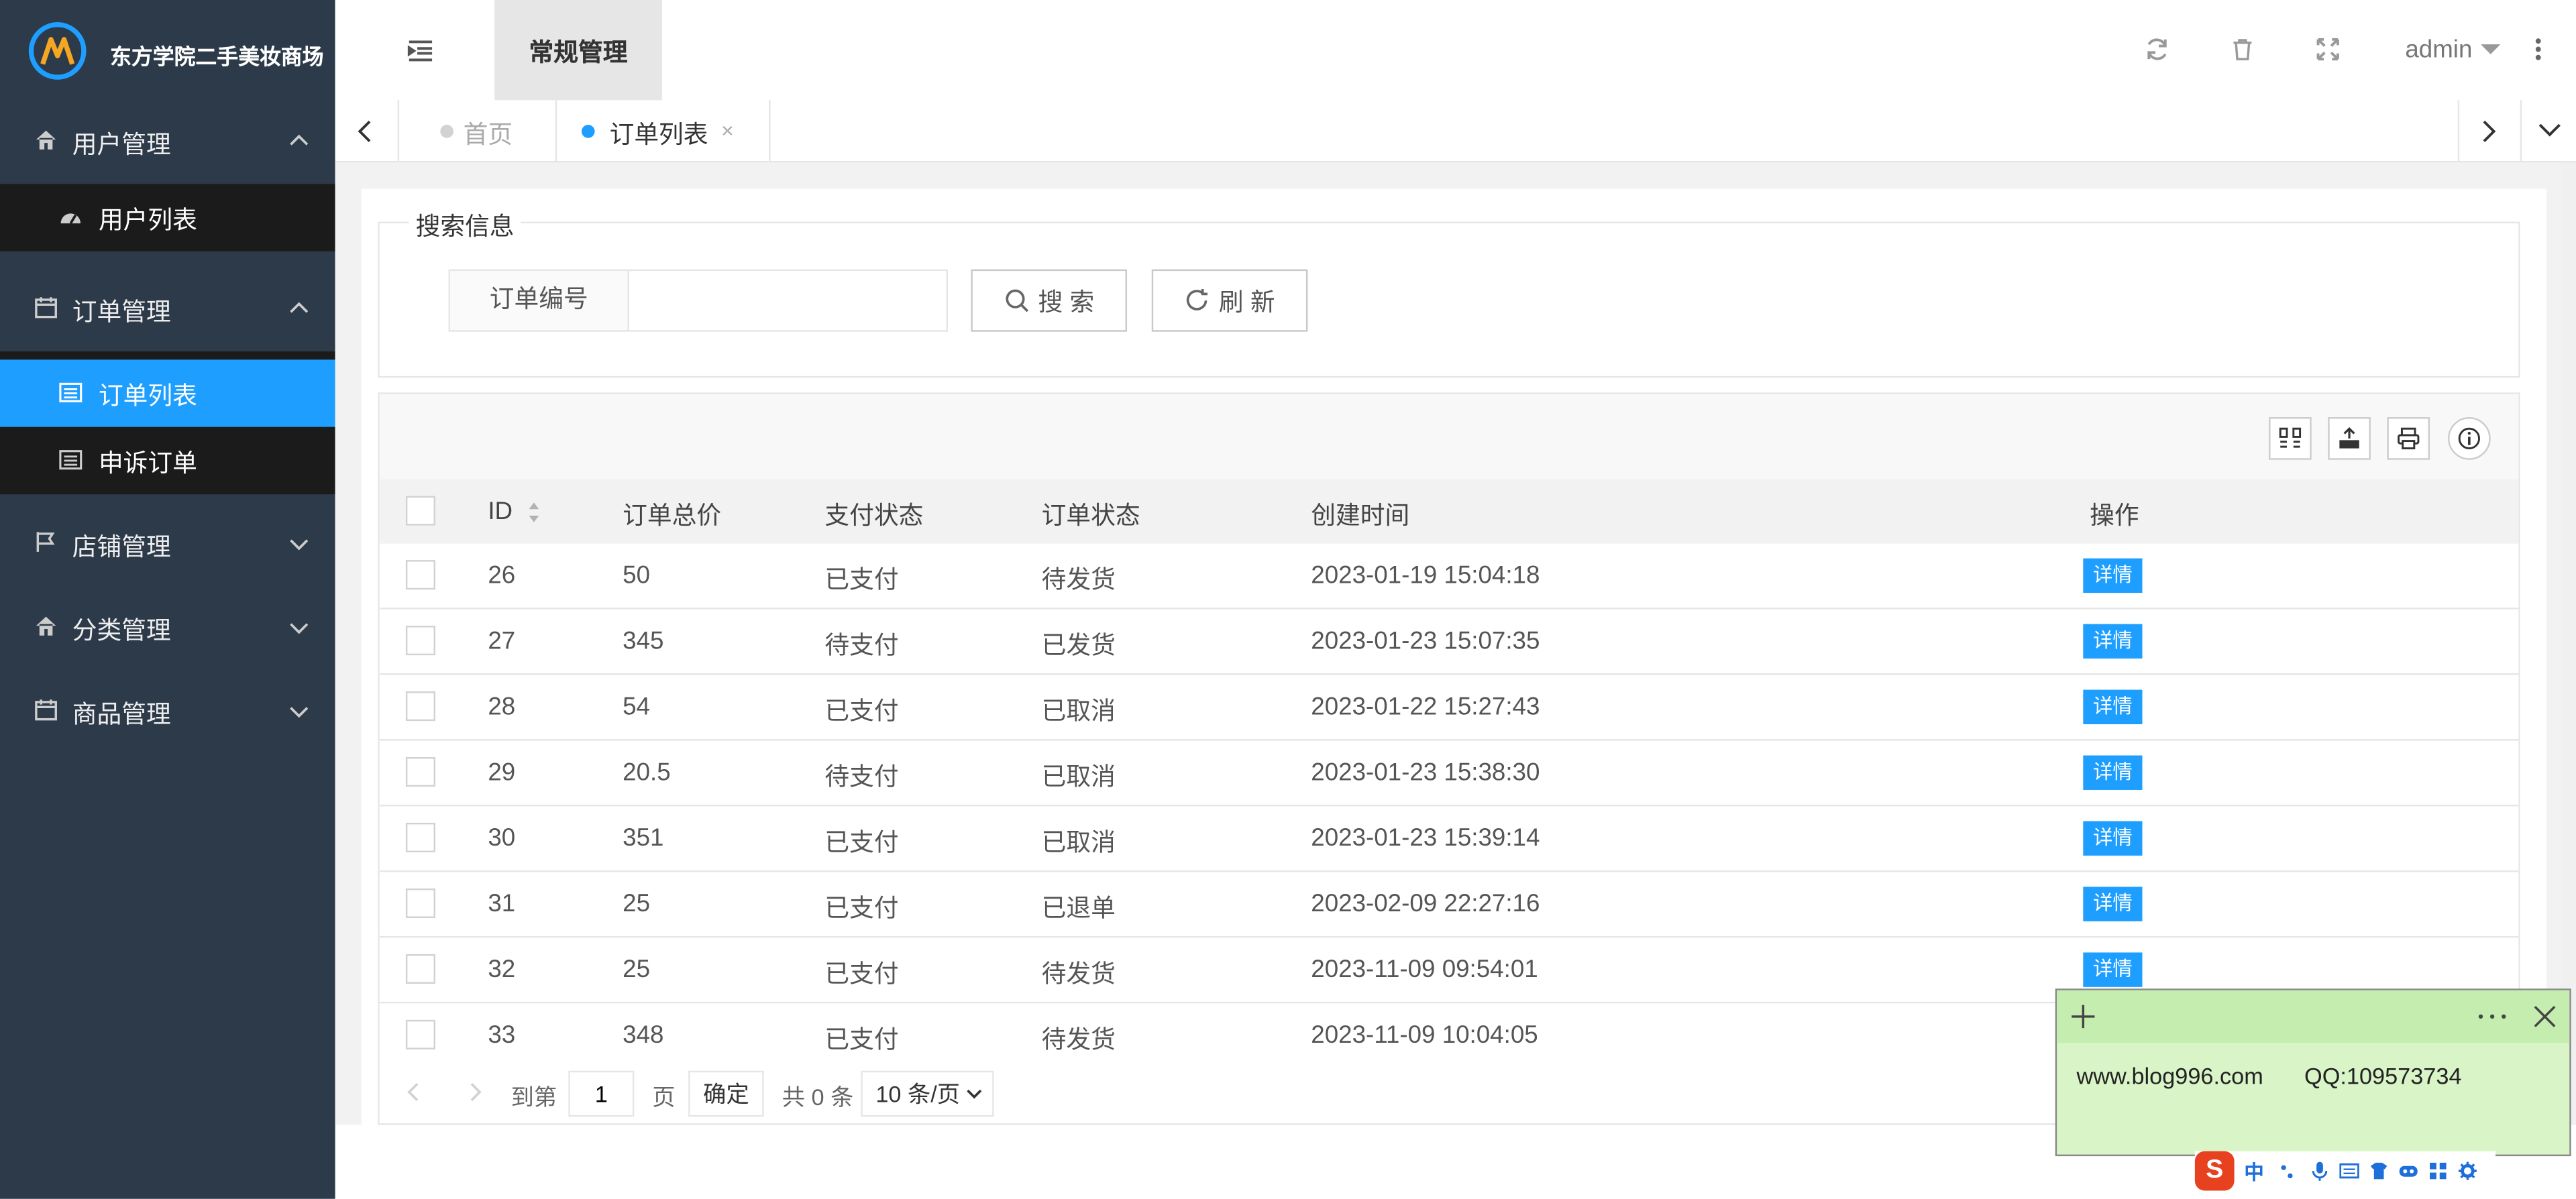  What do you see at coordinates (2156, 49) in the screenshot?
I see `refresh-icon` at bounding box center [2156, 49].